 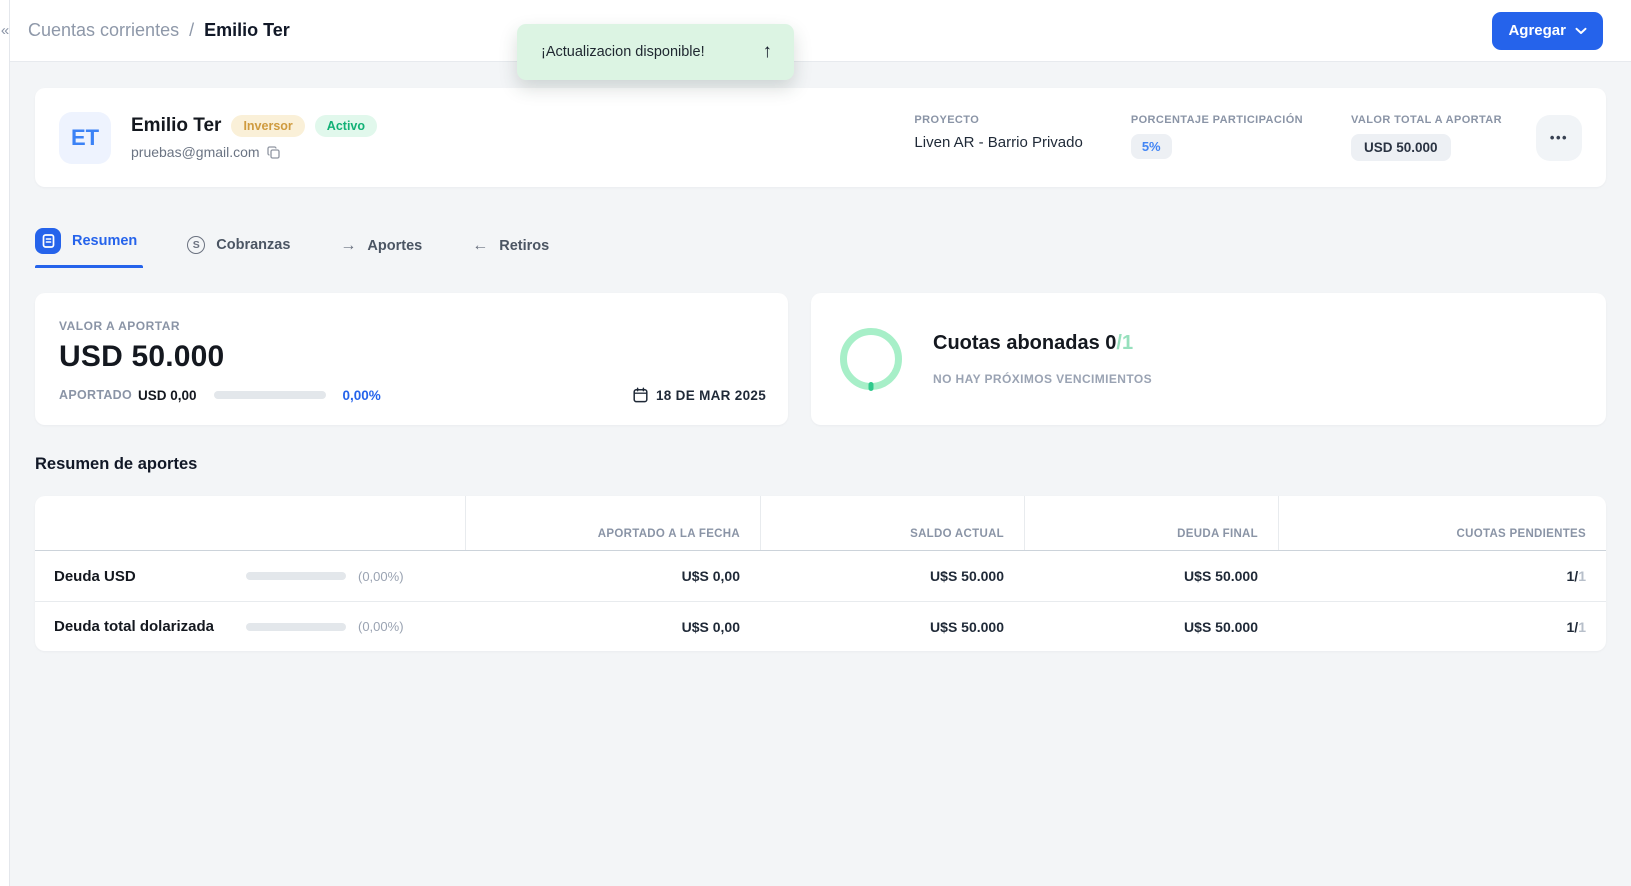 I want to click on sidebar-collapse-icon: «, so click(x=6, y=31).